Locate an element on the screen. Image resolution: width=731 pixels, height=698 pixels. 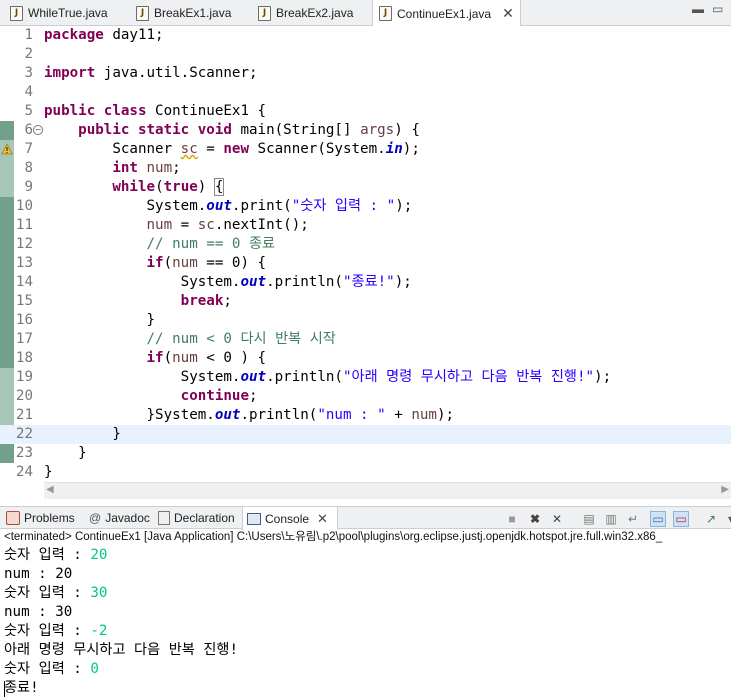
line-number: 12 is located at coordinates (24, 244).